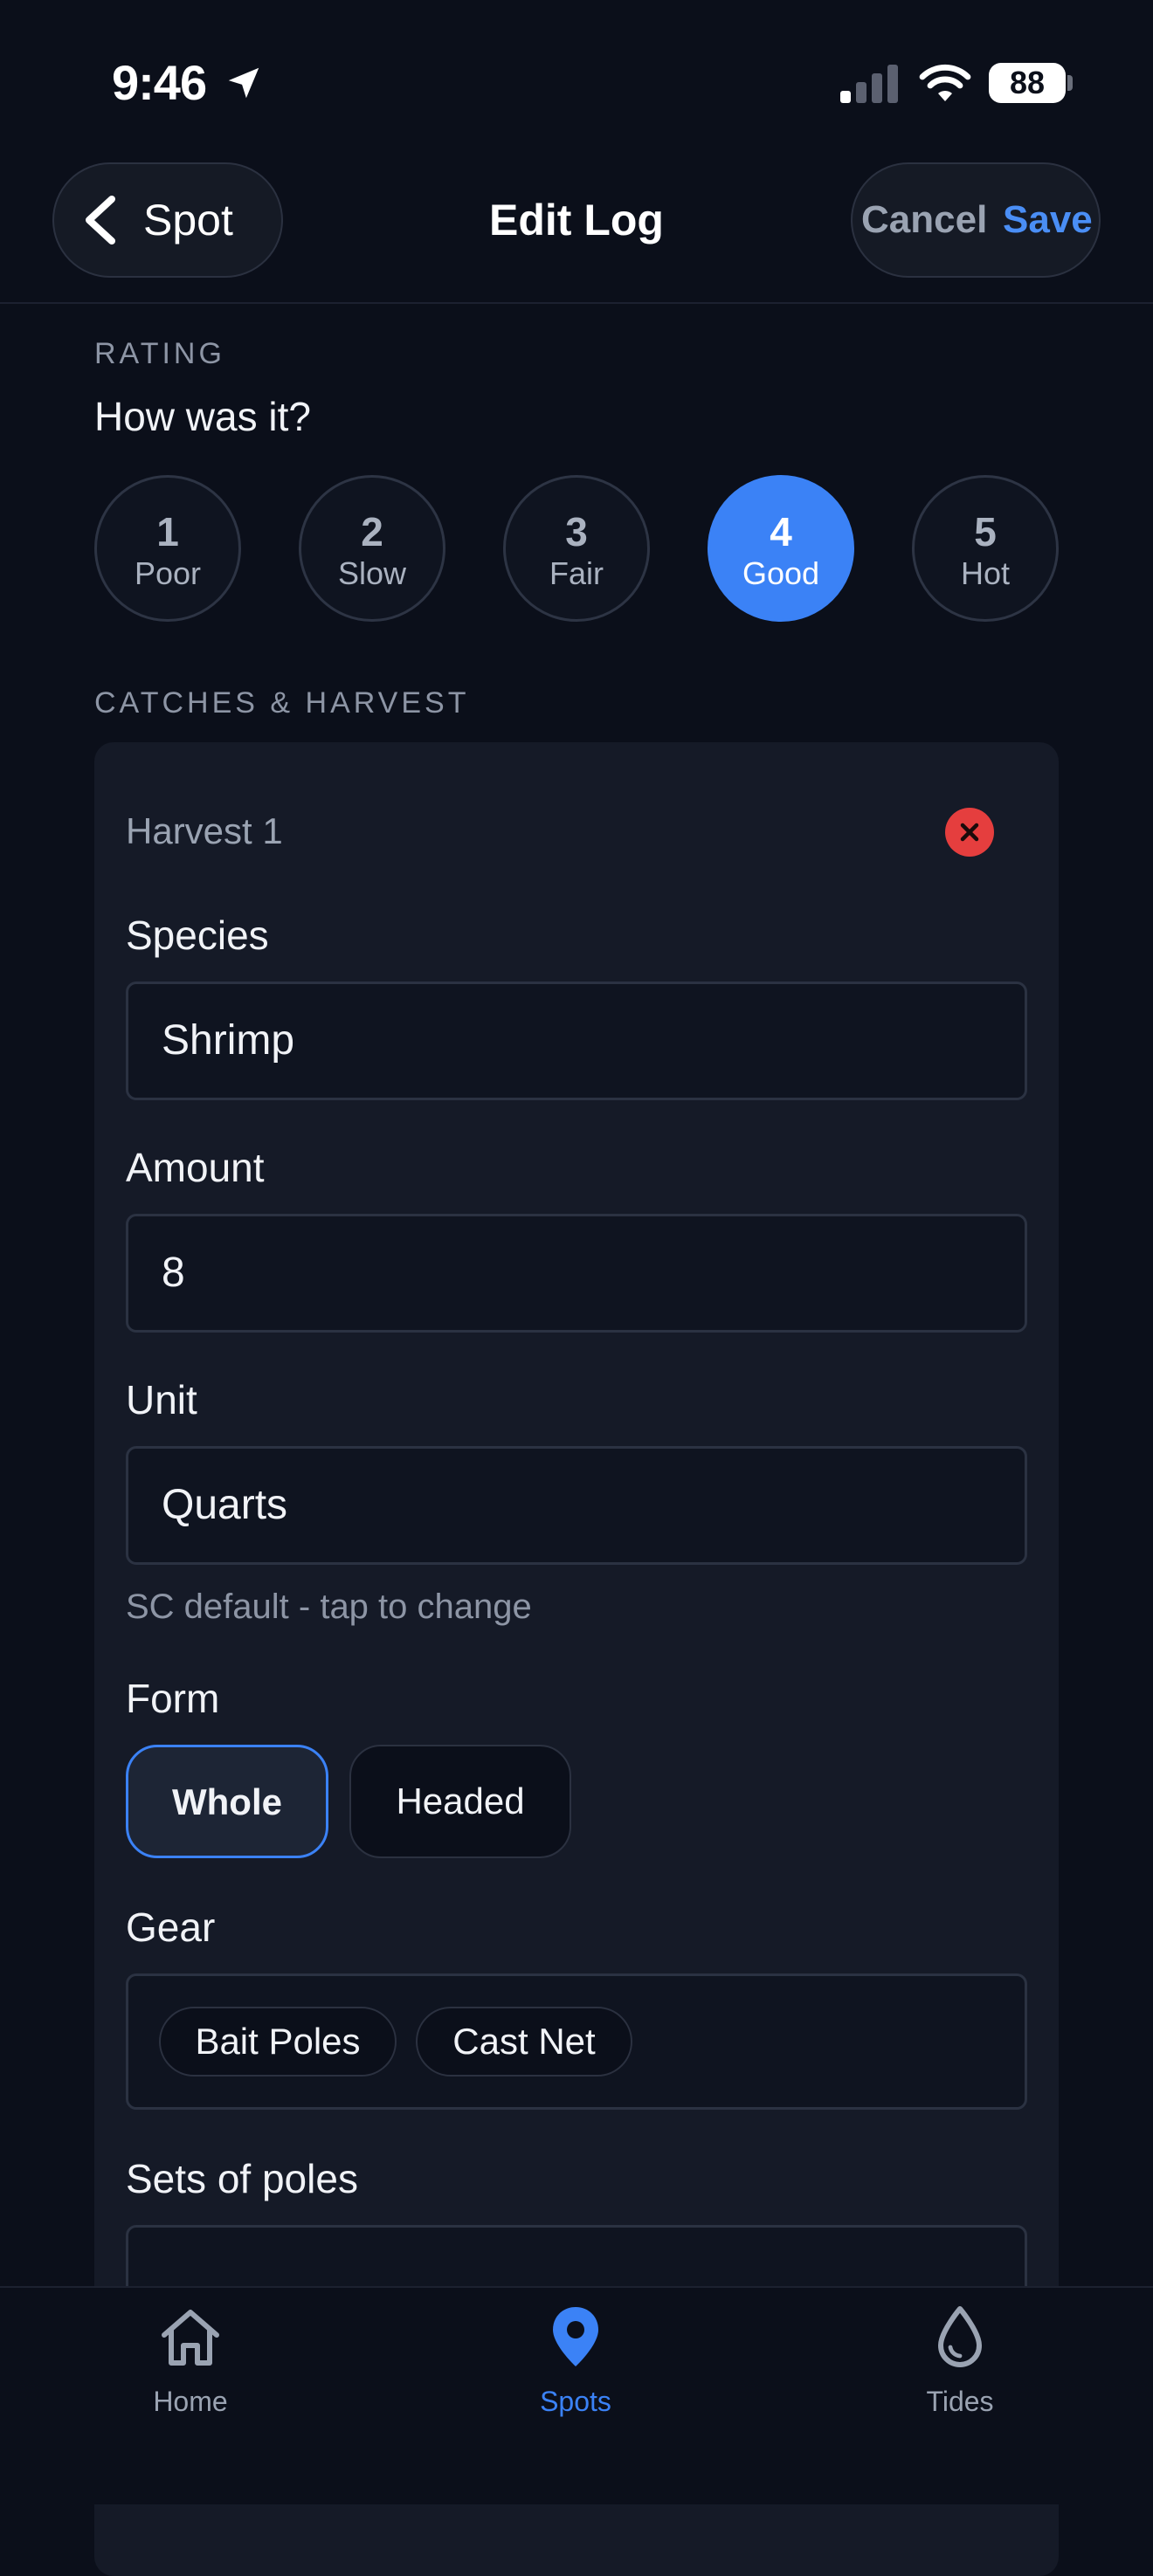  What do you see at coordinates (188, 220) in the screenshot?
I see `back-button-label: Spot` at bounding box center [188, 220].